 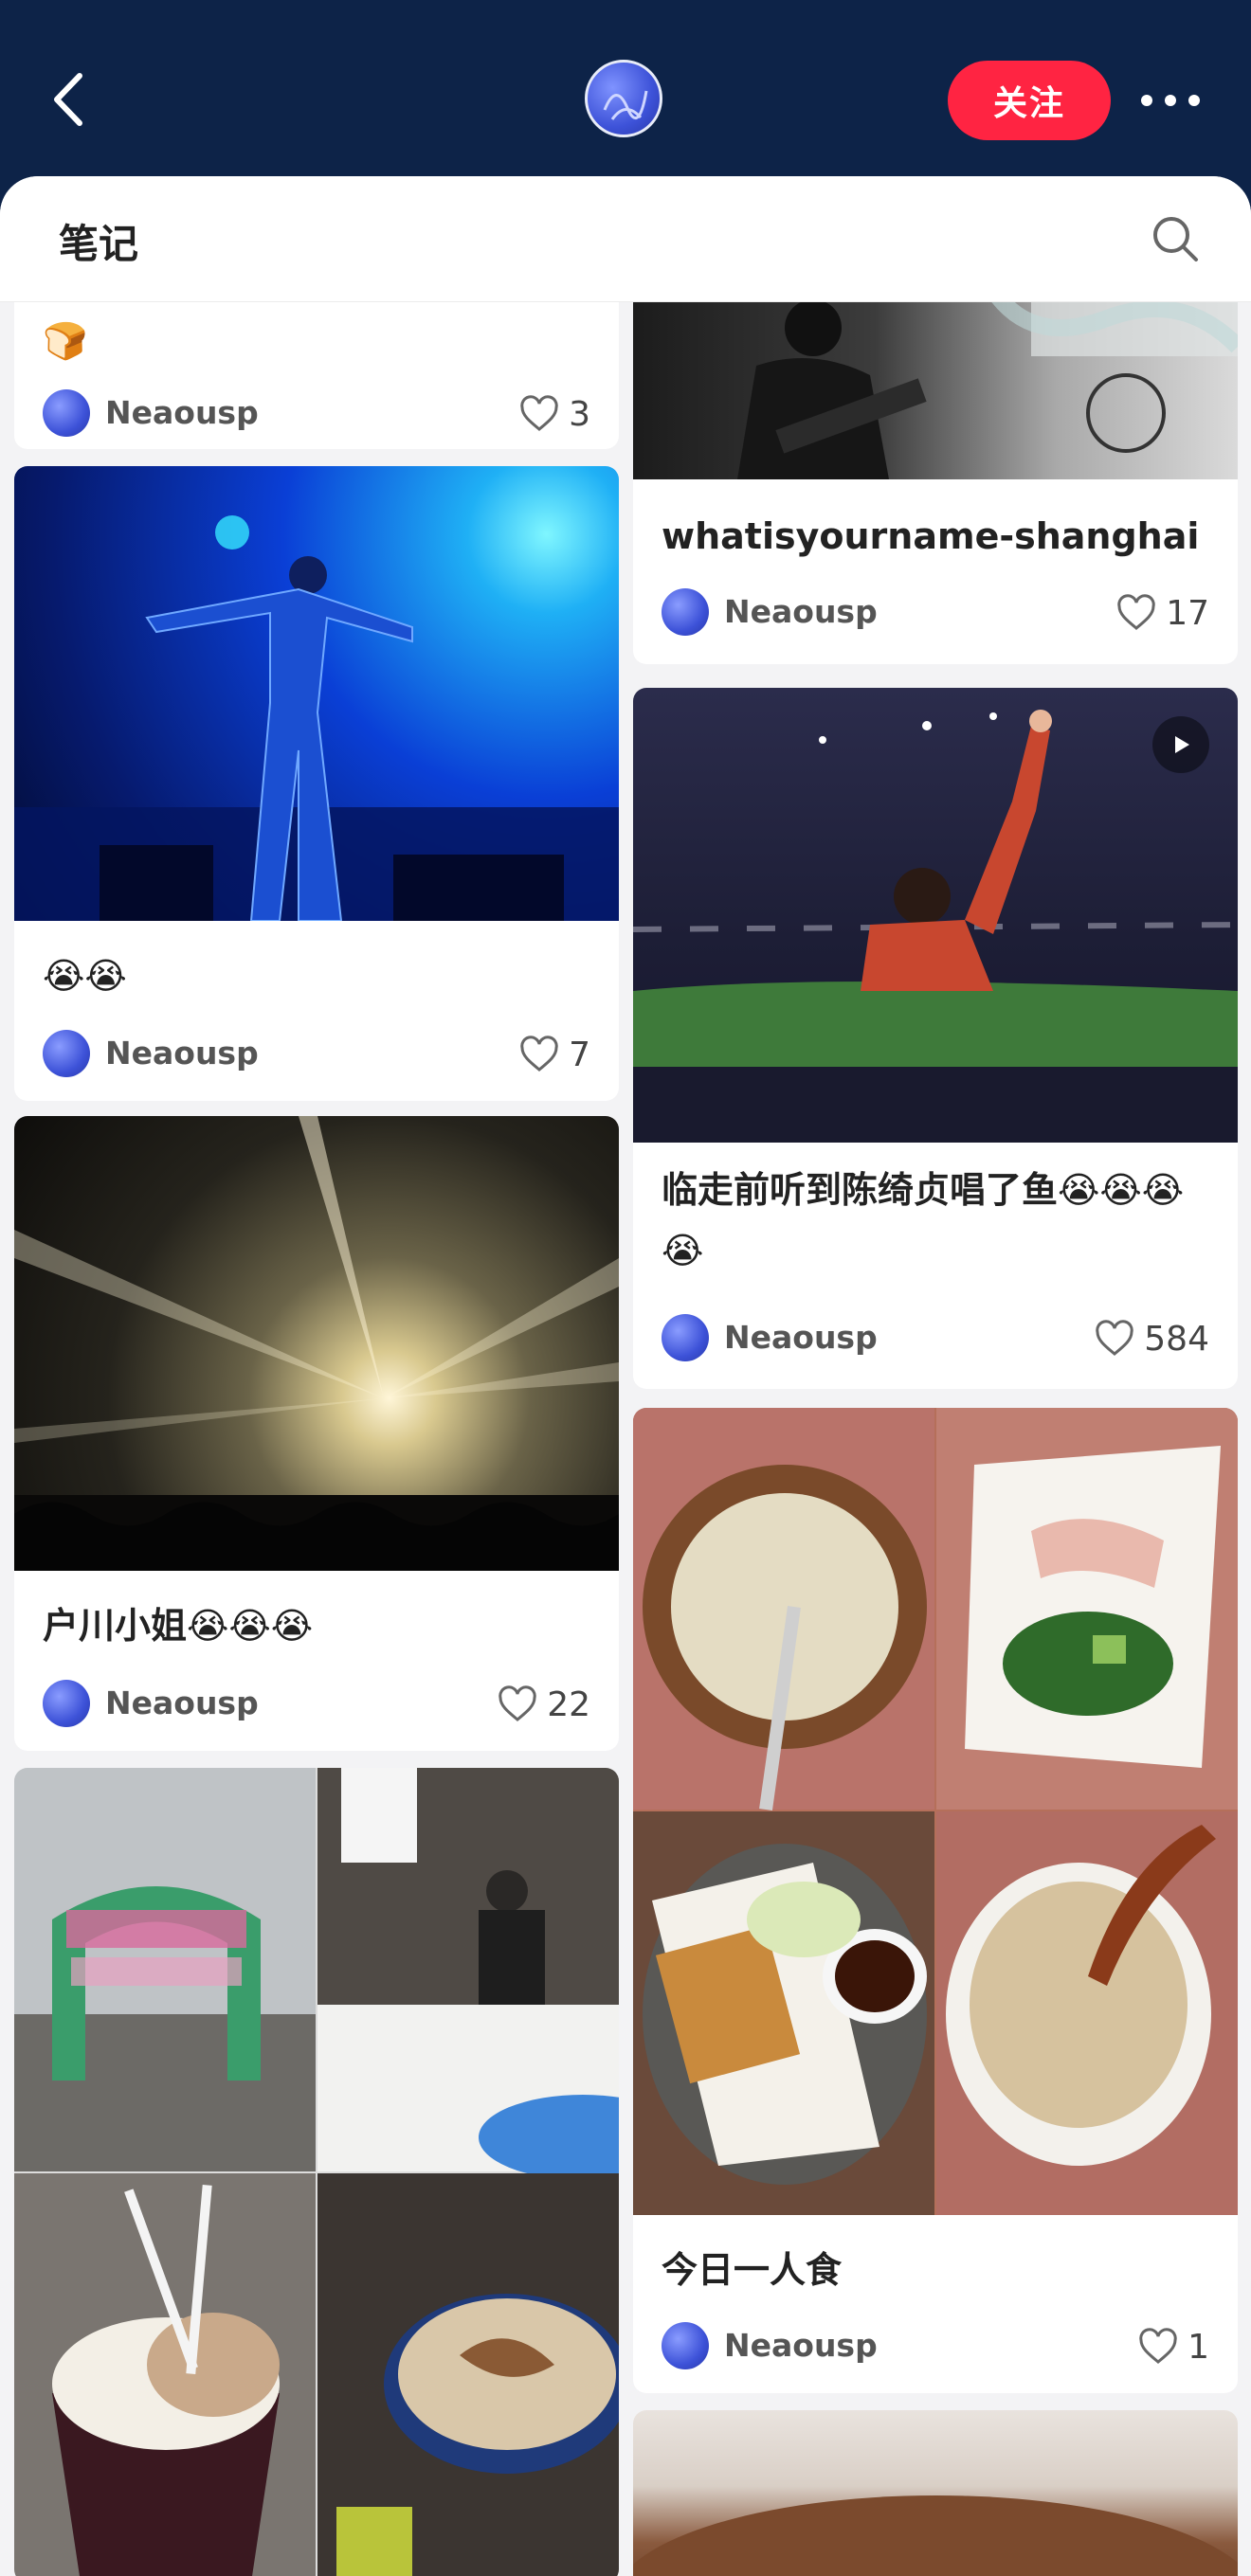 What do you see at coordinates (924, 1220) in the screenshot?
I see `note-title: 临走前听到陈绮贞唱了鱼😭😭😭😭` at bounding box center [924, 1220].